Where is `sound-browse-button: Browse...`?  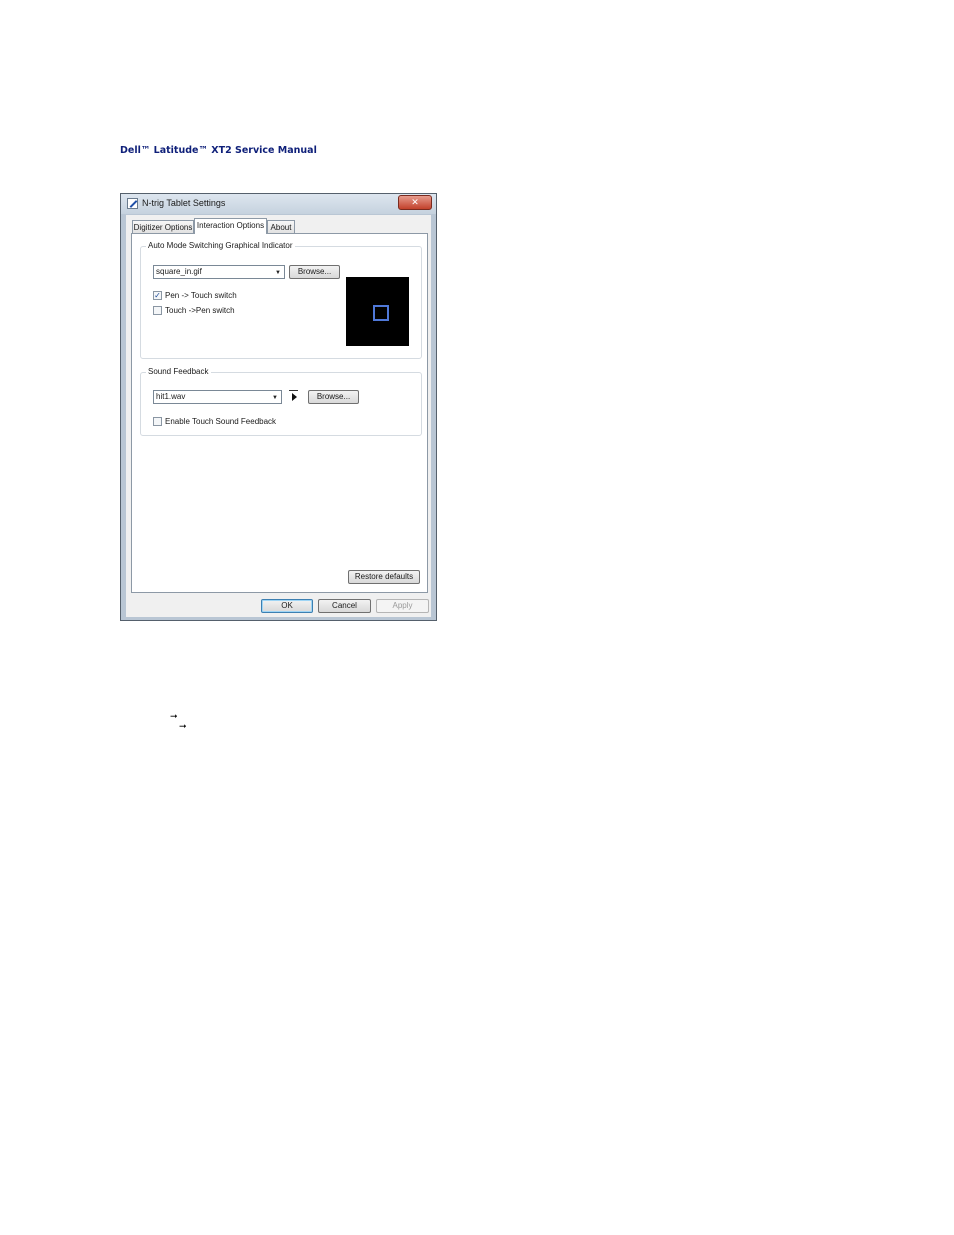
sound-browse-button: Browse... is located at coordinates (333, 397).